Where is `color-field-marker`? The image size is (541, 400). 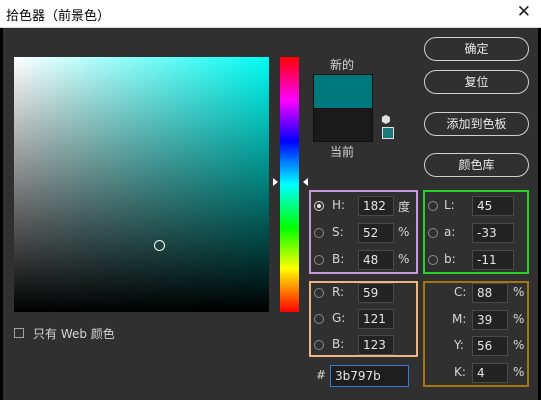
color-field-marker is located at coordinates (159, 245).